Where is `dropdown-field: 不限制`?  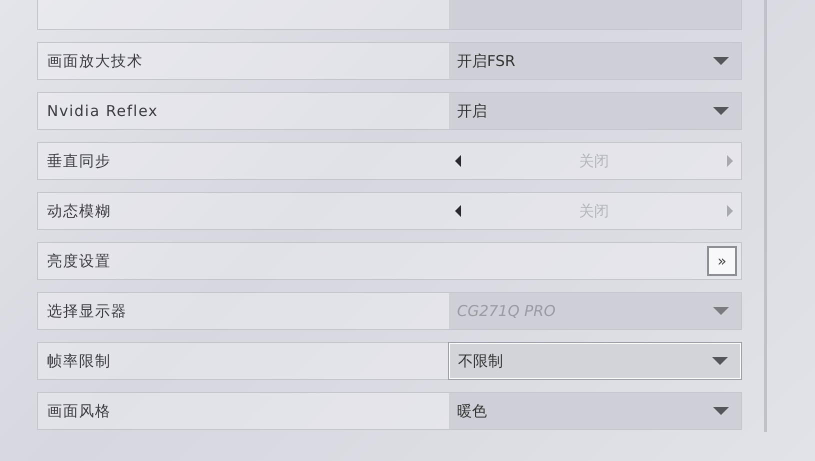
dropdown-field: 不限制 is located at coordinates (595, 361).